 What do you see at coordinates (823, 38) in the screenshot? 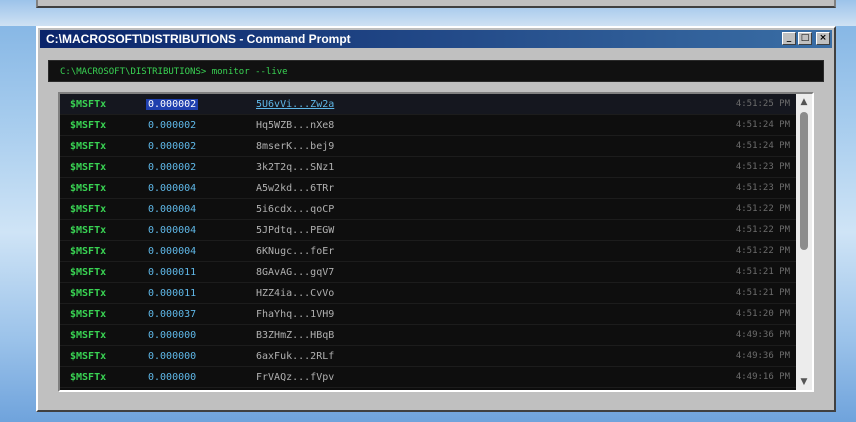
I see `close-button: ×` at bounding box center [823, 38].